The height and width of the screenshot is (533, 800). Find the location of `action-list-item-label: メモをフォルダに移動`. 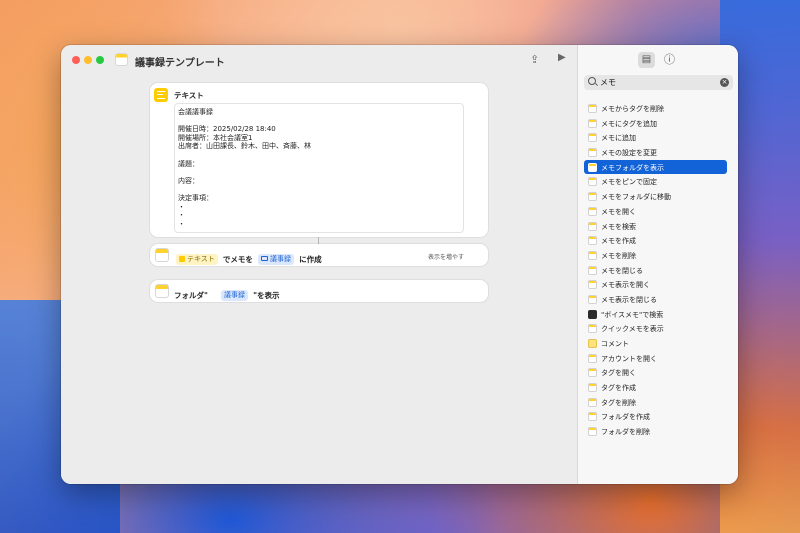

action-list-item-label: メモをフォルダに移動 is located at coordinates (636, 197).